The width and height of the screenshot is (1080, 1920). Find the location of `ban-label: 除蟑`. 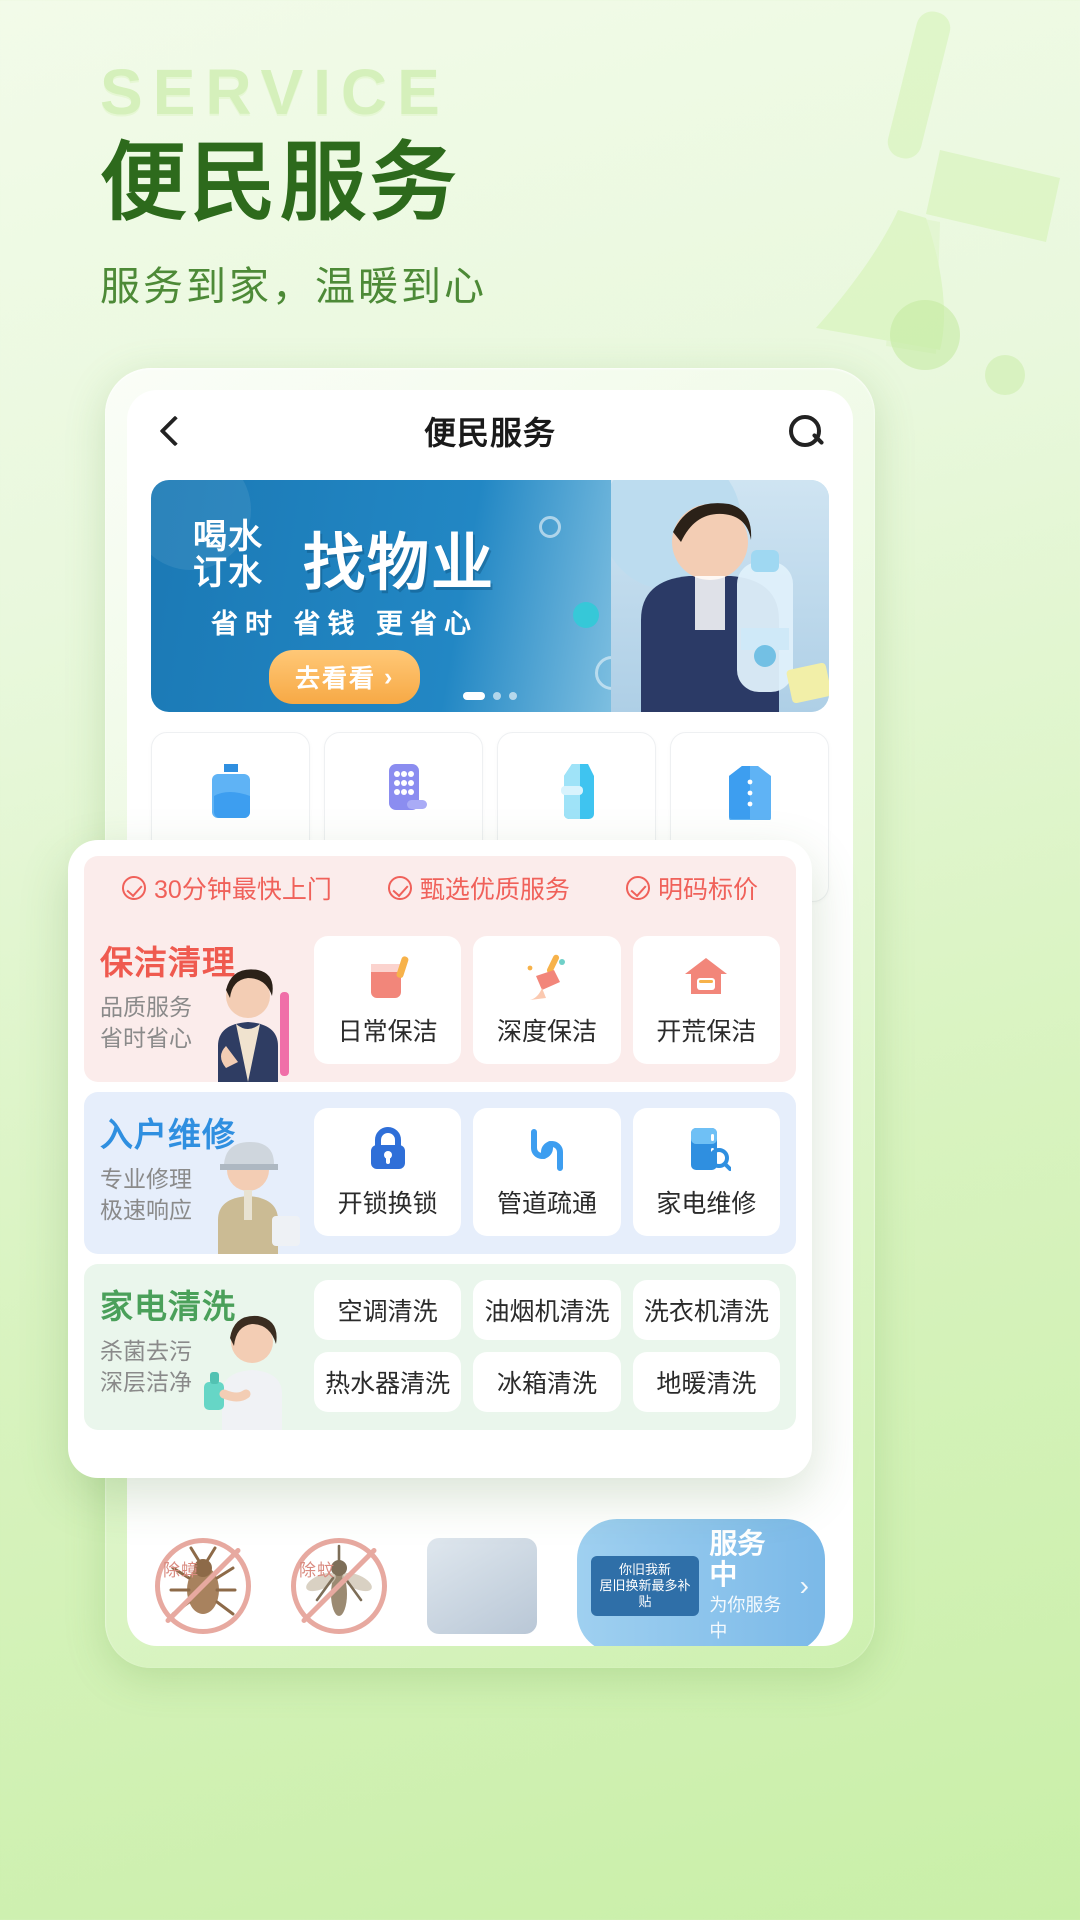

ban-label: 除蟑 is located at coordinates (181, 1570).